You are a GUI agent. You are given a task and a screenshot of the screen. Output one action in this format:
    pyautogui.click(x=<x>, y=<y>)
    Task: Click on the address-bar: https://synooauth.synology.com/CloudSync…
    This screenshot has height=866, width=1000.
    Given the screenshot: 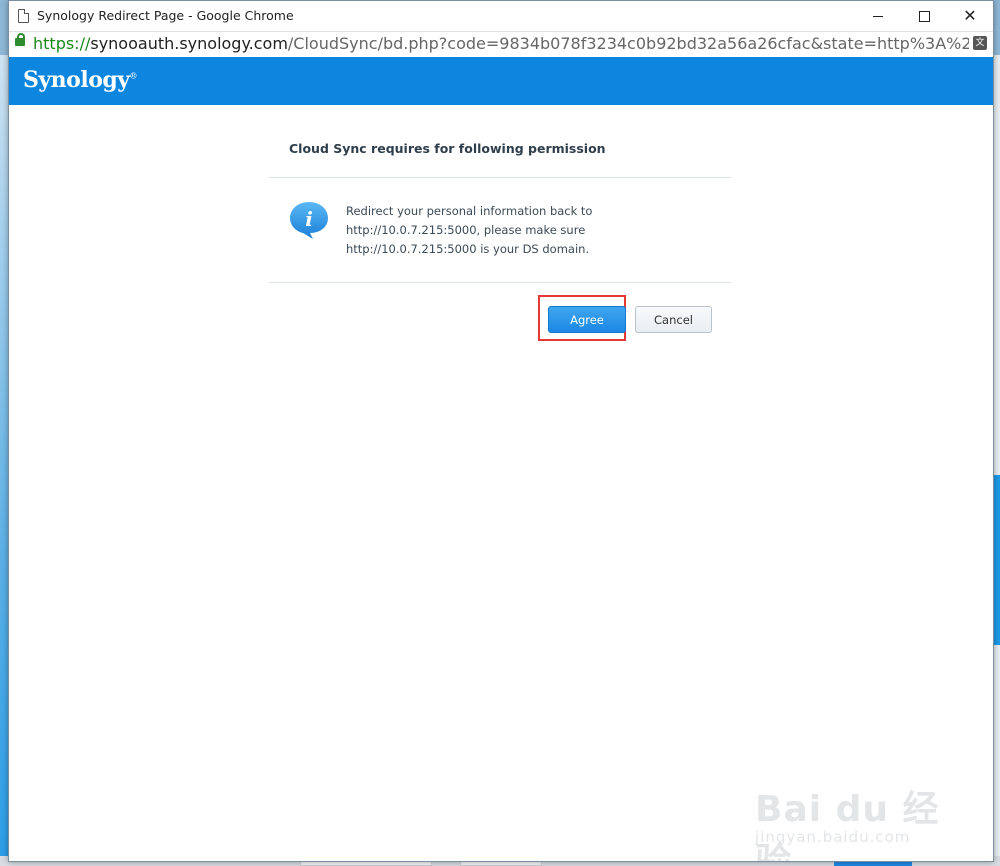 What is the action you would take?
    pyautogui.click(x=501, y=44)
    